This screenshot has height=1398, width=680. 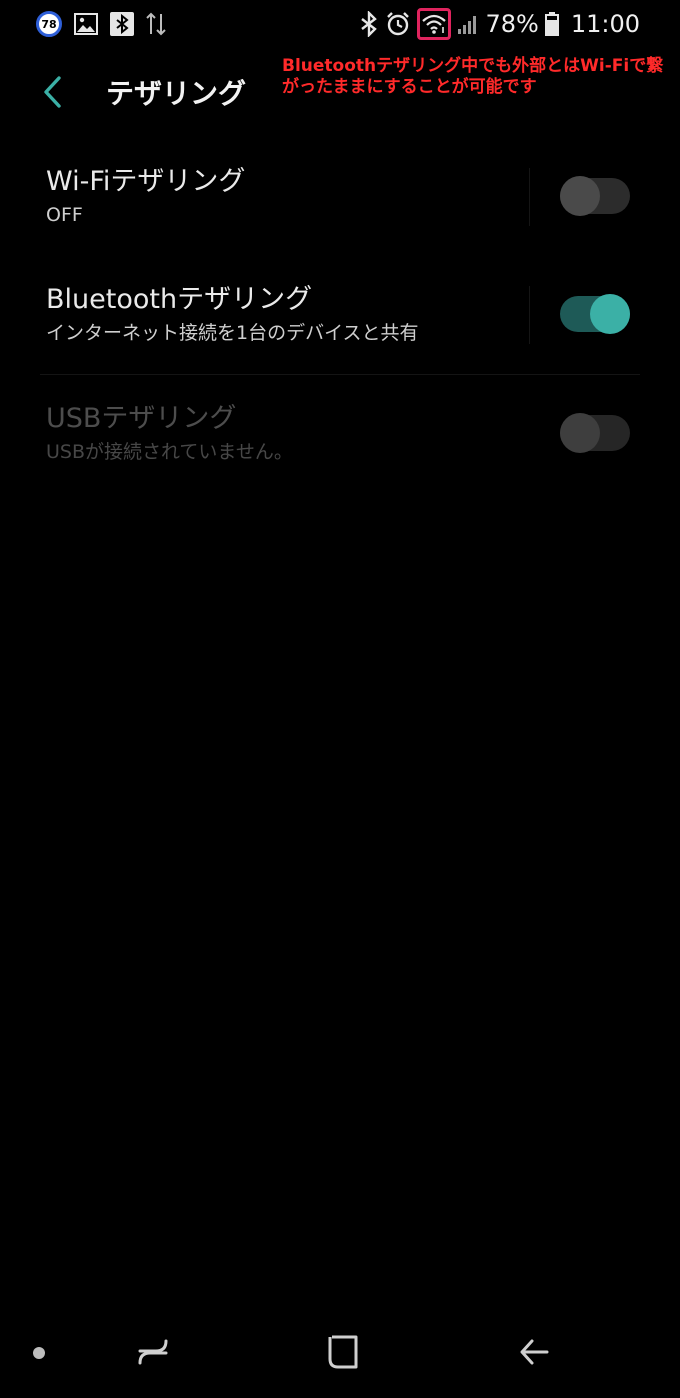 I want to click on back-arrow-icon, so click(x=534, y=1352).